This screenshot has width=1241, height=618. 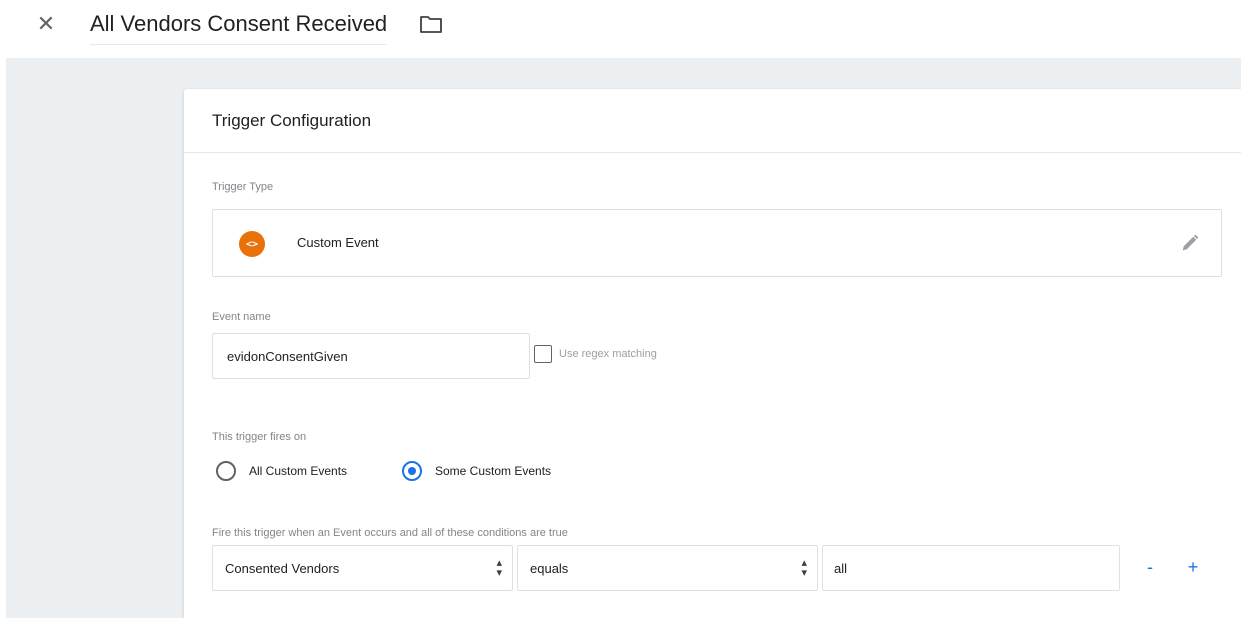 I want to click on condition-operator-value: equals, so click(x=549, y=568).